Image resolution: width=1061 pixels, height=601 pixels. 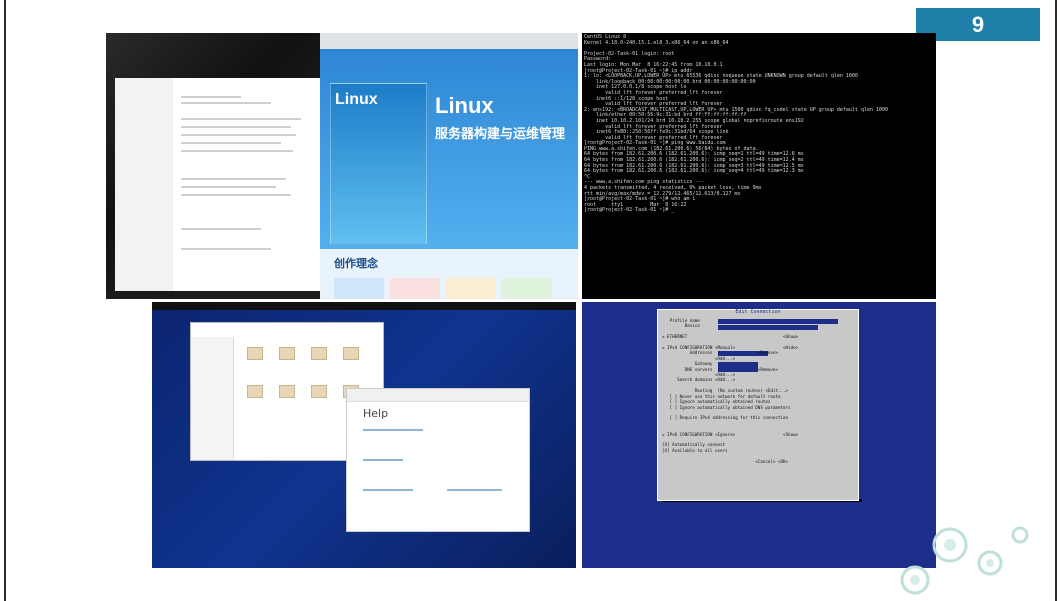 What do you see at coordinates (464, 105) in the screenshot?
I see `banner-title: Linux` at bounding box center [464, 105].